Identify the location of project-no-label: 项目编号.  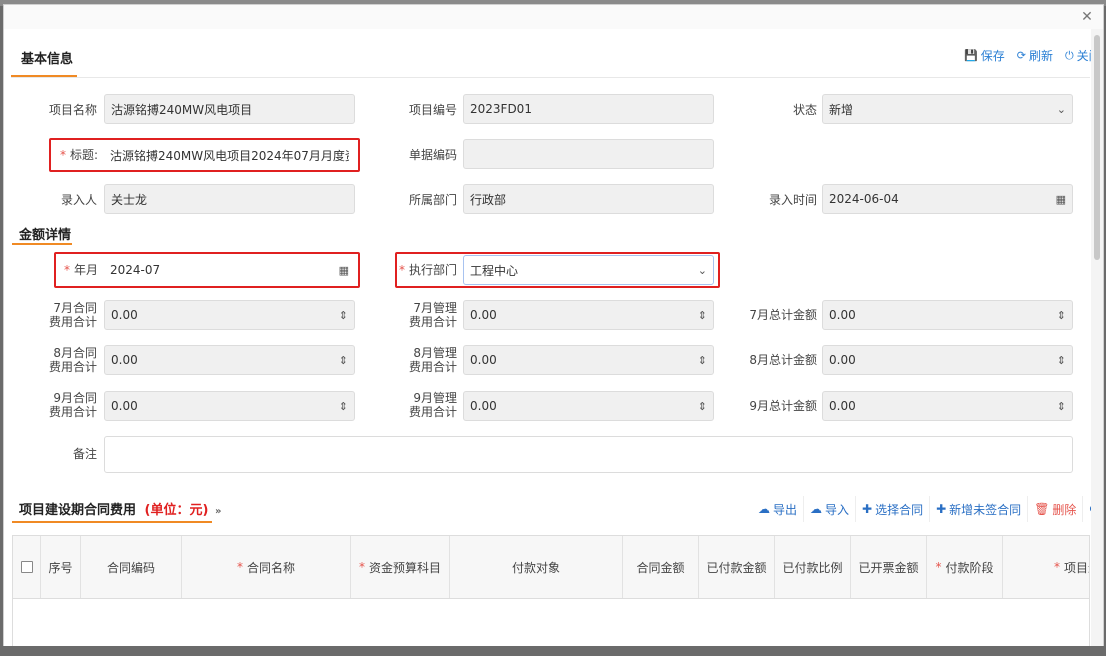
(432, 110).